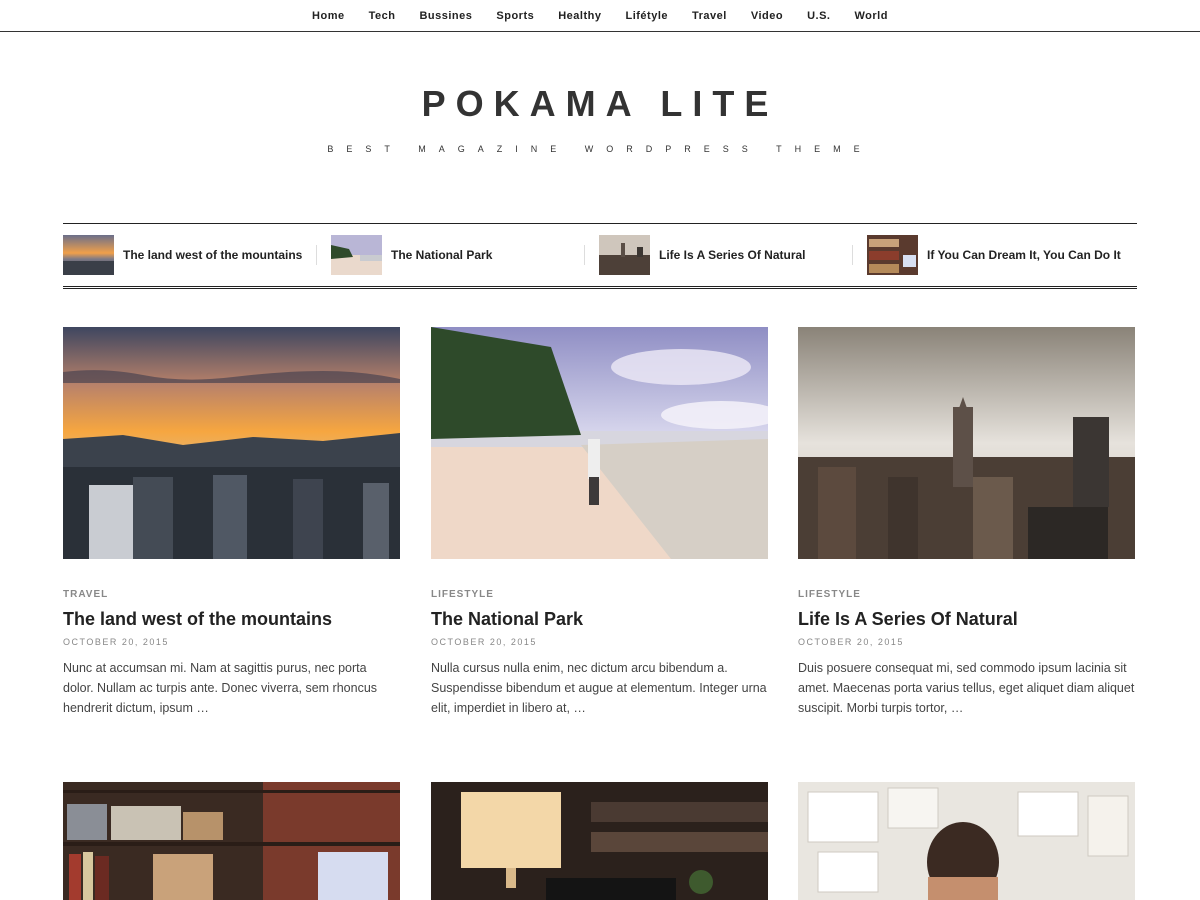  What do you see at coordinates (599, 619) in the screenshot?
I see `post-title: The National Park` at bounding box center [599, 619].